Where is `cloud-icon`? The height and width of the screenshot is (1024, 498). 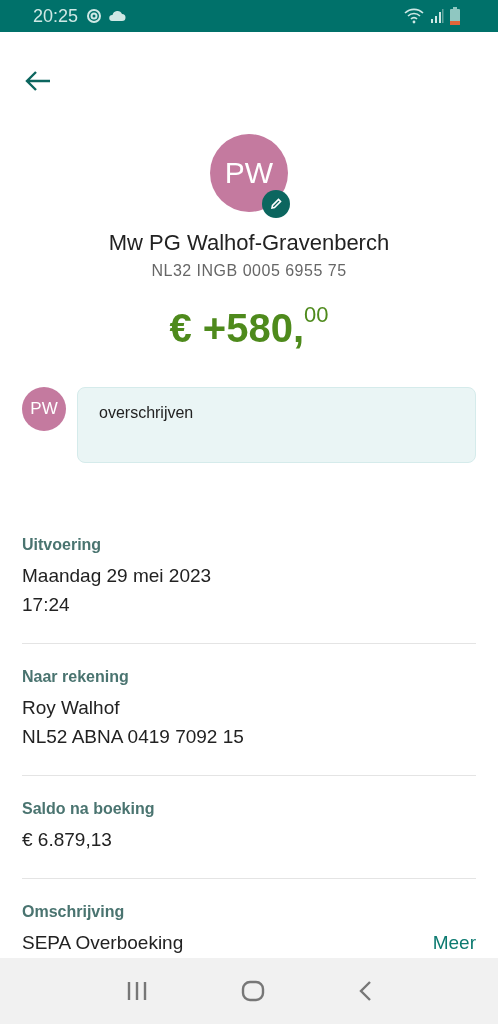 cloud-icon is located at coordinates (117, 16).